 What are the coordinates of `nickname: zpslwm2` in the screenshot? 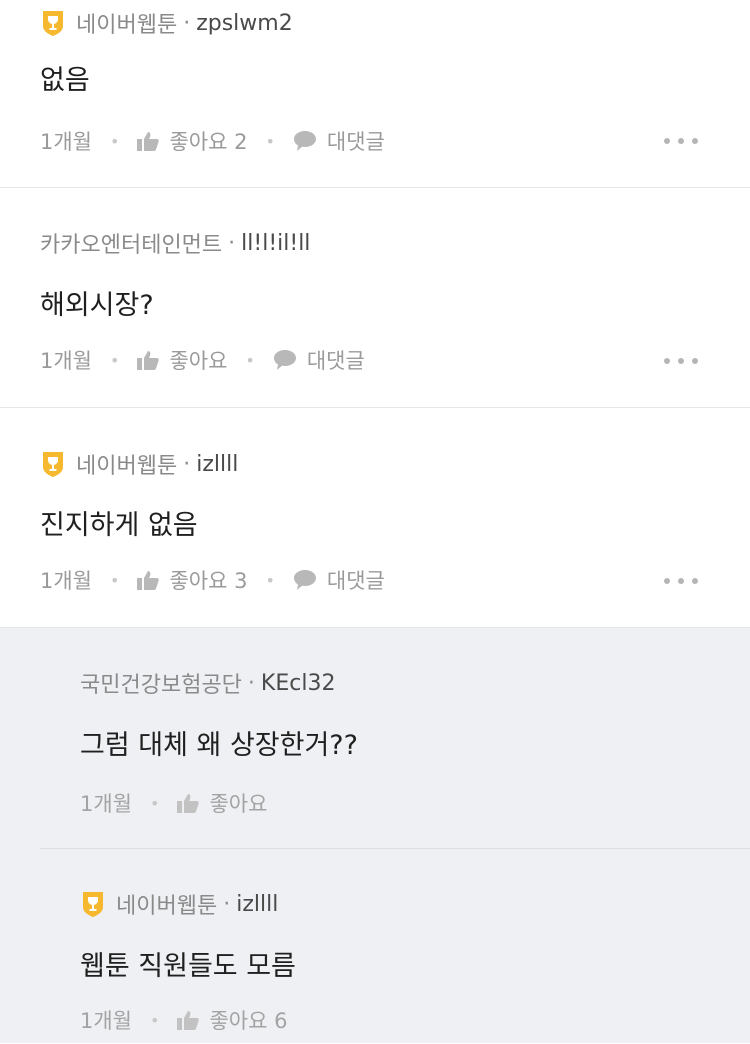 It's located at (244, 23).